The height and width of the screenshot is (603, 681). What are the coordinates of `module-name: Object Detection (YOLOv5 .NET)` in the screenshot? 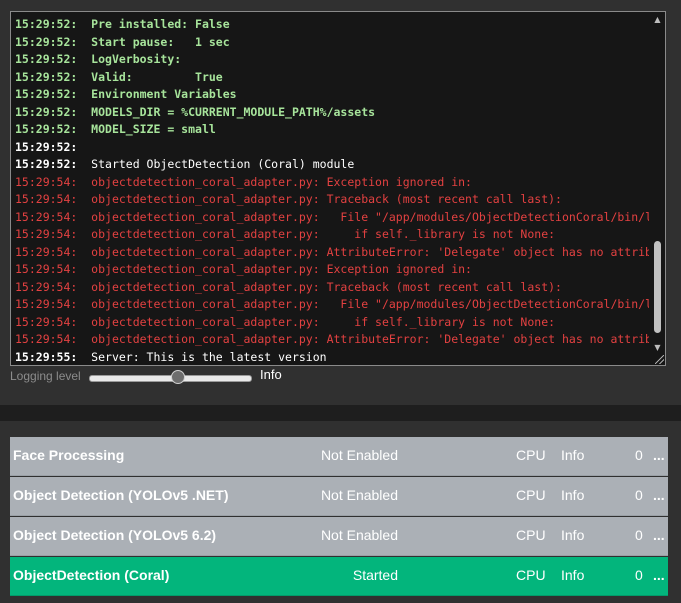 It's located at (121, 495).